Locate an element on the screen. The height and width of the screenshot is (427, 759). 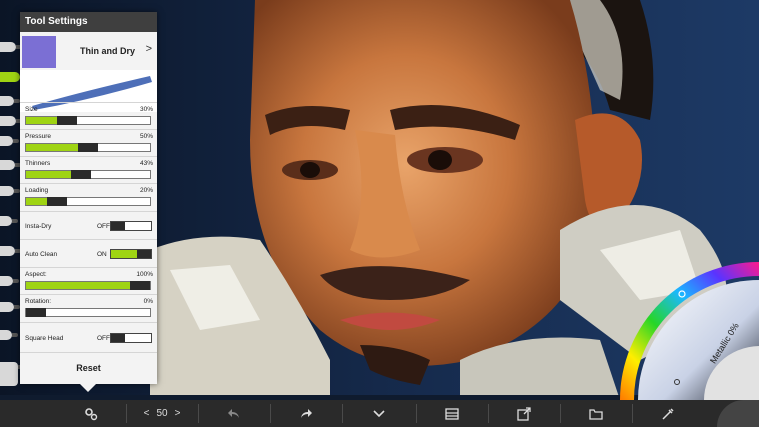
aspect-value: 100% is located at coordinates (144, 274).